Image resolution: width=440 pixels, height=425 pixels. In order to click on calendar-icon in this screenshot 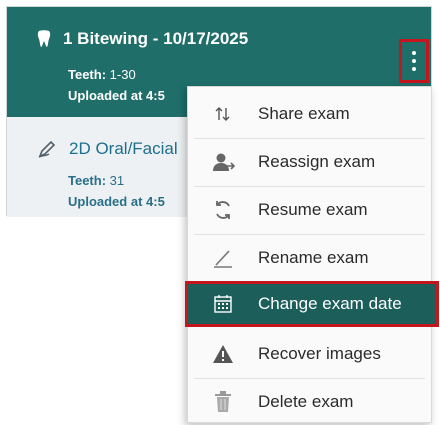, I will do `click(223, 304)`.